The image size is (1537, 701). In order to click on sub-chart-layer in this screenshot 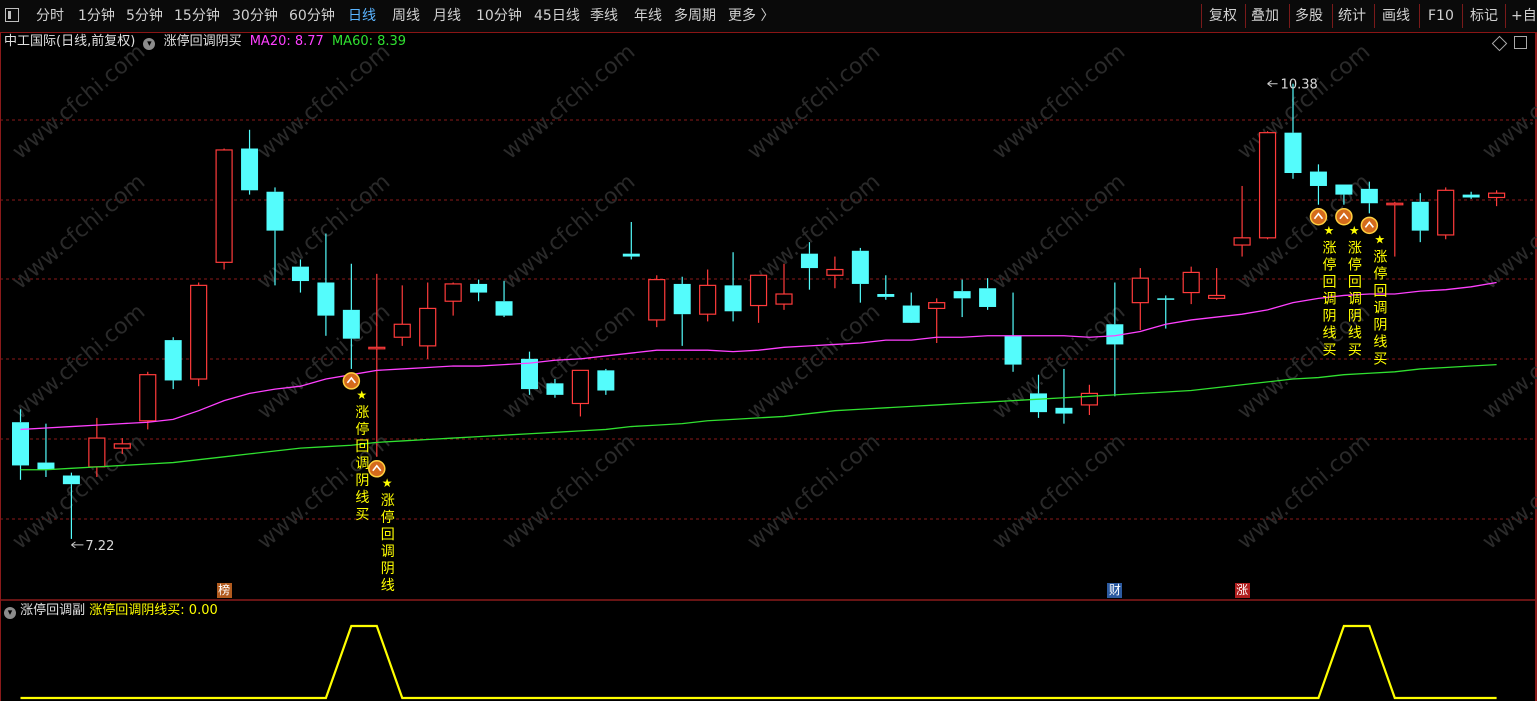, I will do `click(758, 662)`.